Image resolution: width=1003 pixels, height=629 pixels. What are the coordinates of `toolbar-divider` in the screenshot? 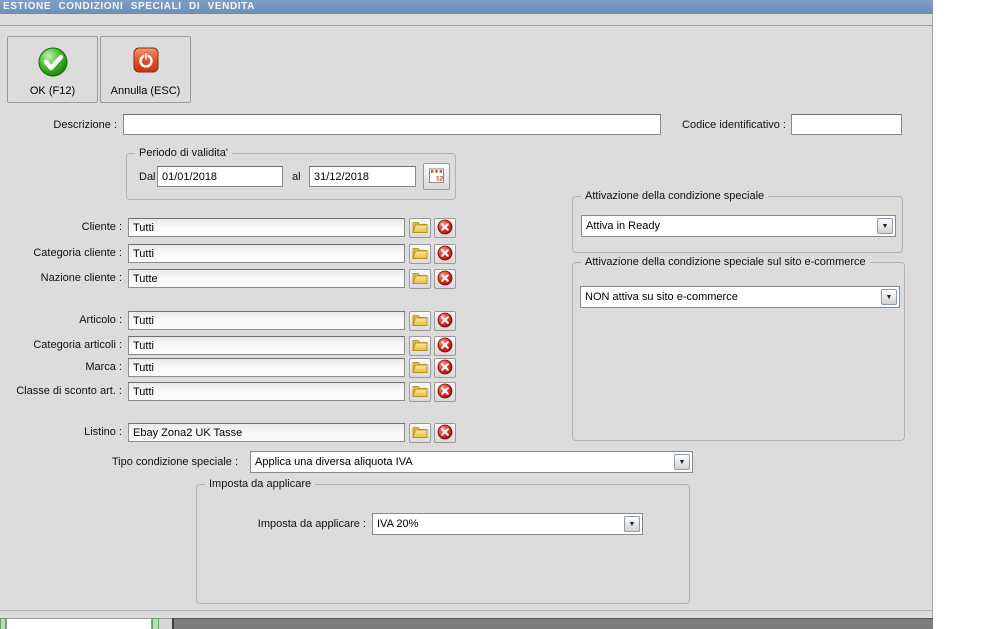 It's located at (466, 25).